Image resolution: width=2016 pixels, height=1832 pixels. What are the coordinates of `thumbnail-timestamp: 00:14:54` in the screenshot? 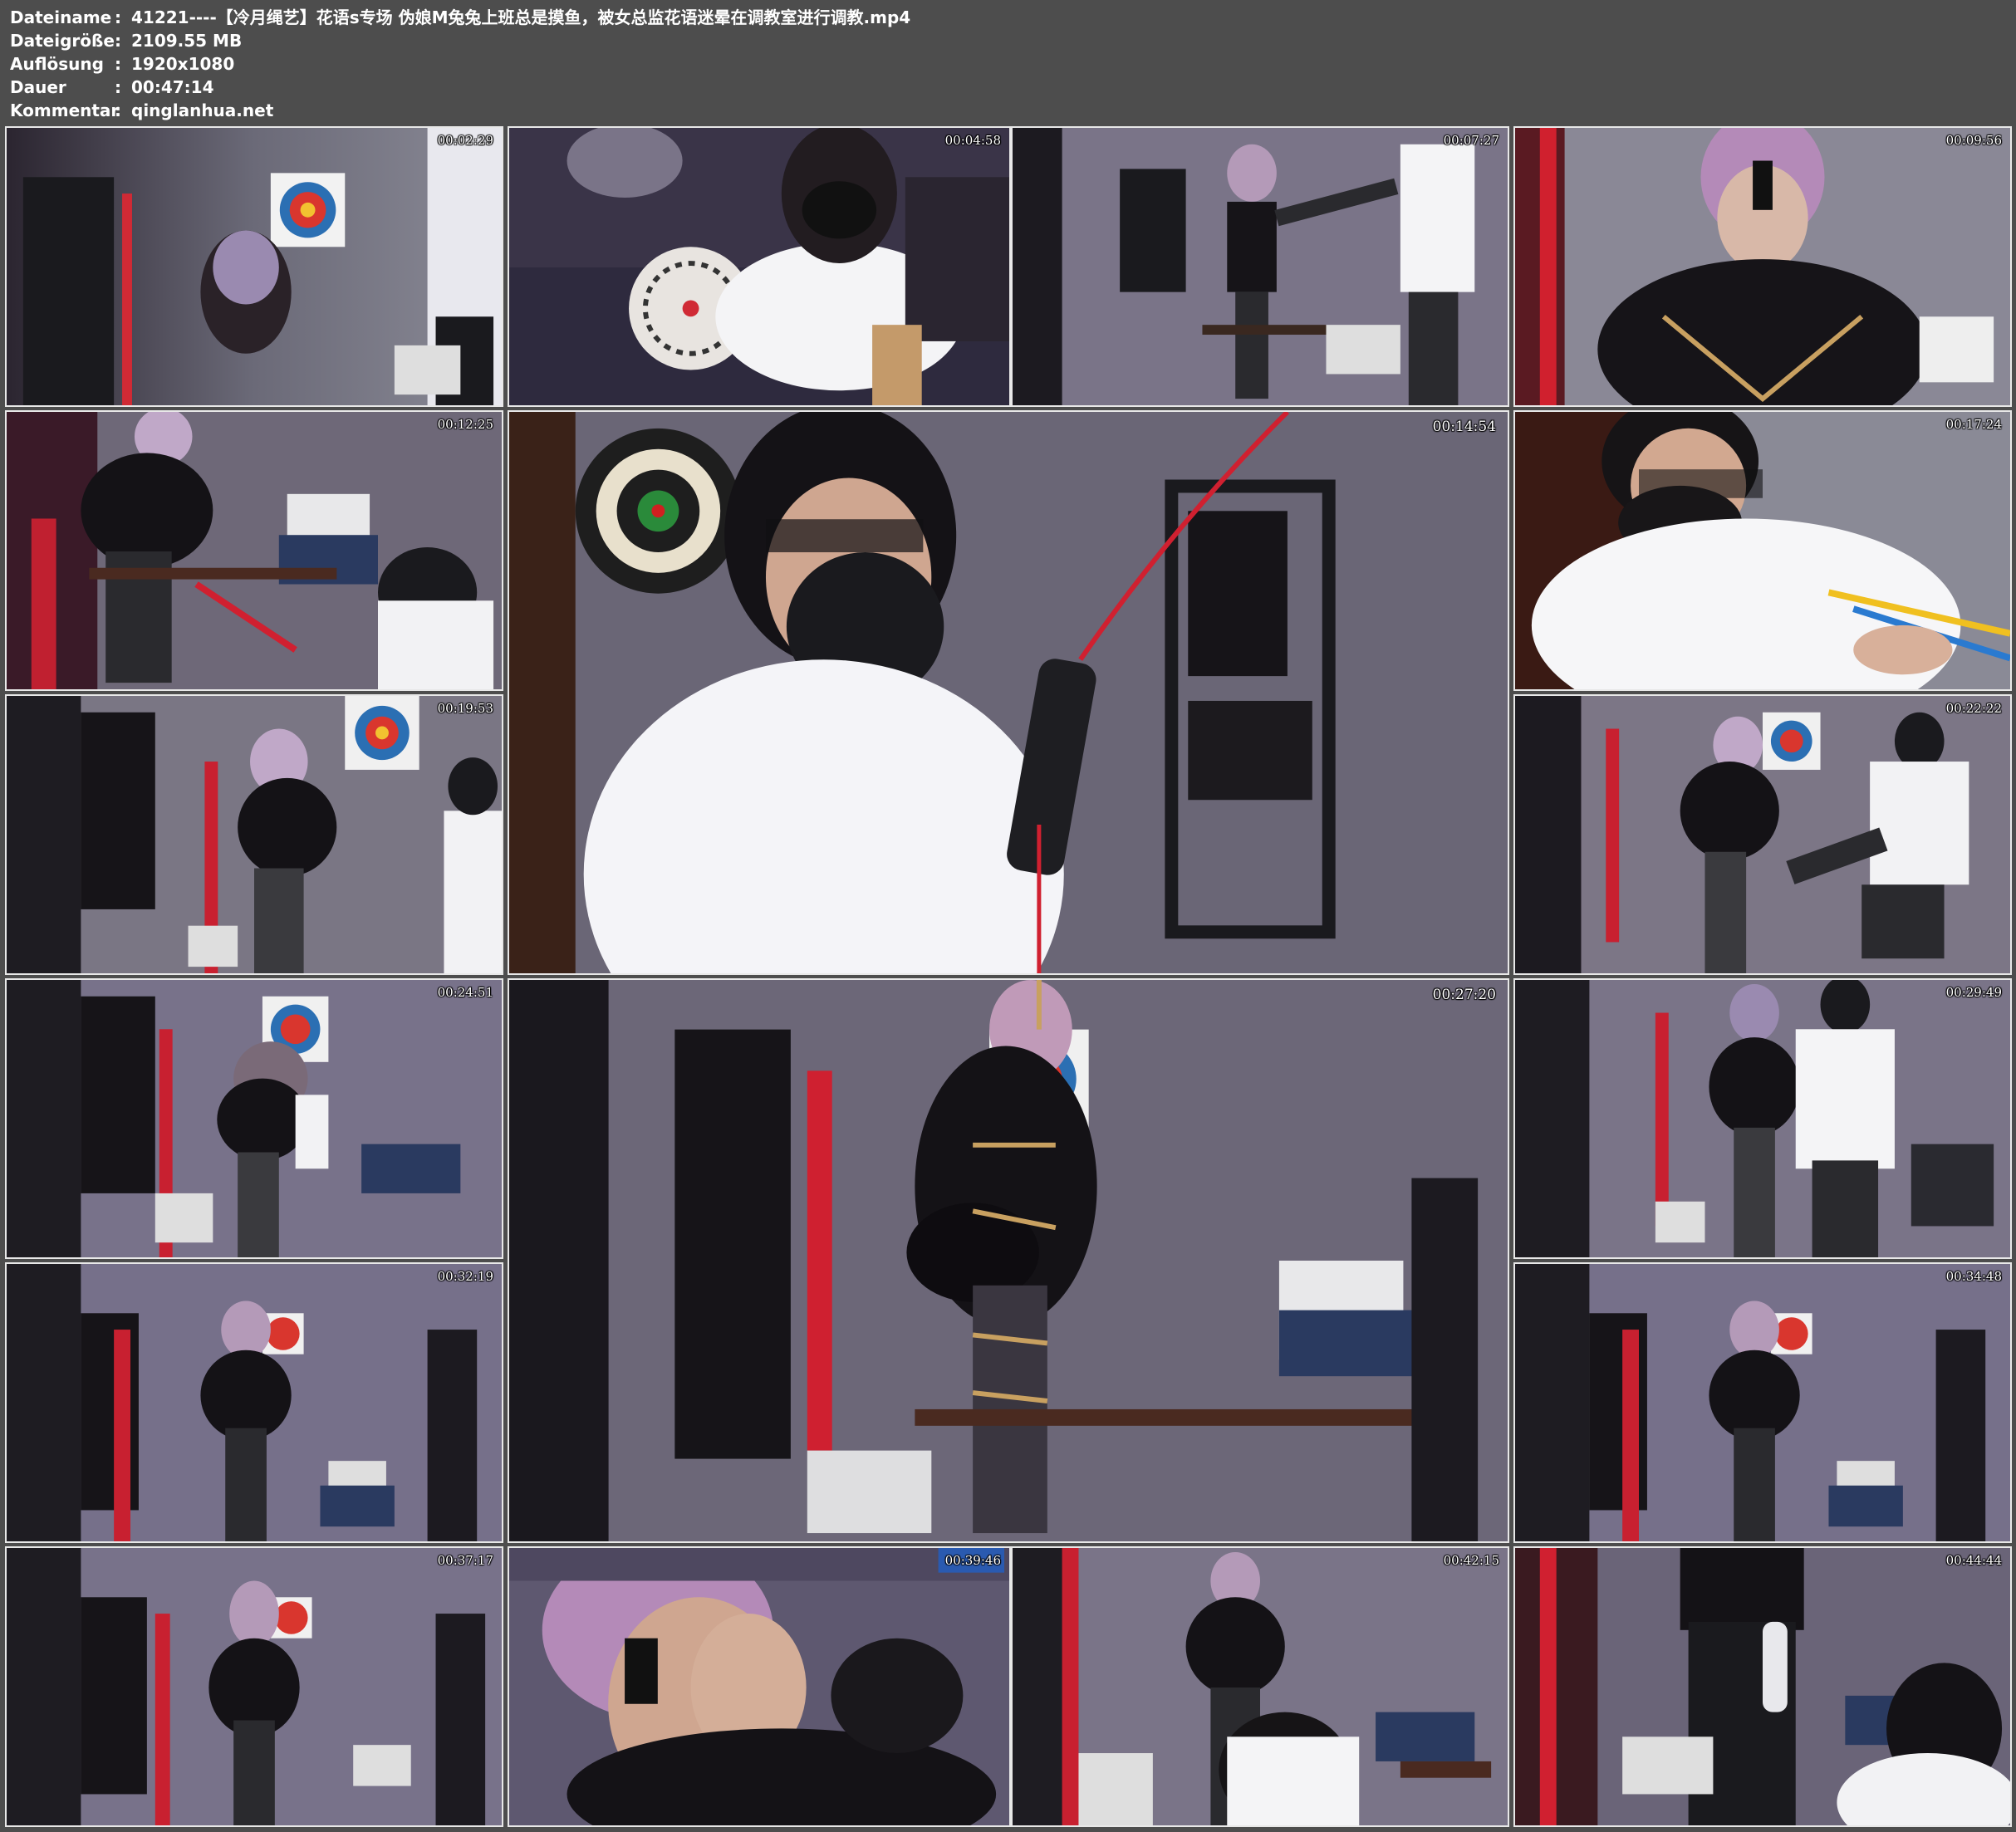 It's located at (1464, 427).